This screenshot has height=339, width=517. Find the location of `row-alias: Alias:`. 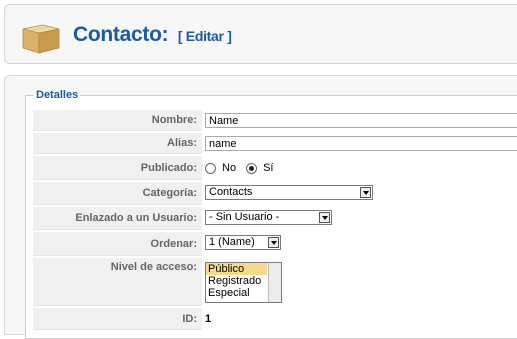

row-alias: Alias: is located at coordinates (275, 143).